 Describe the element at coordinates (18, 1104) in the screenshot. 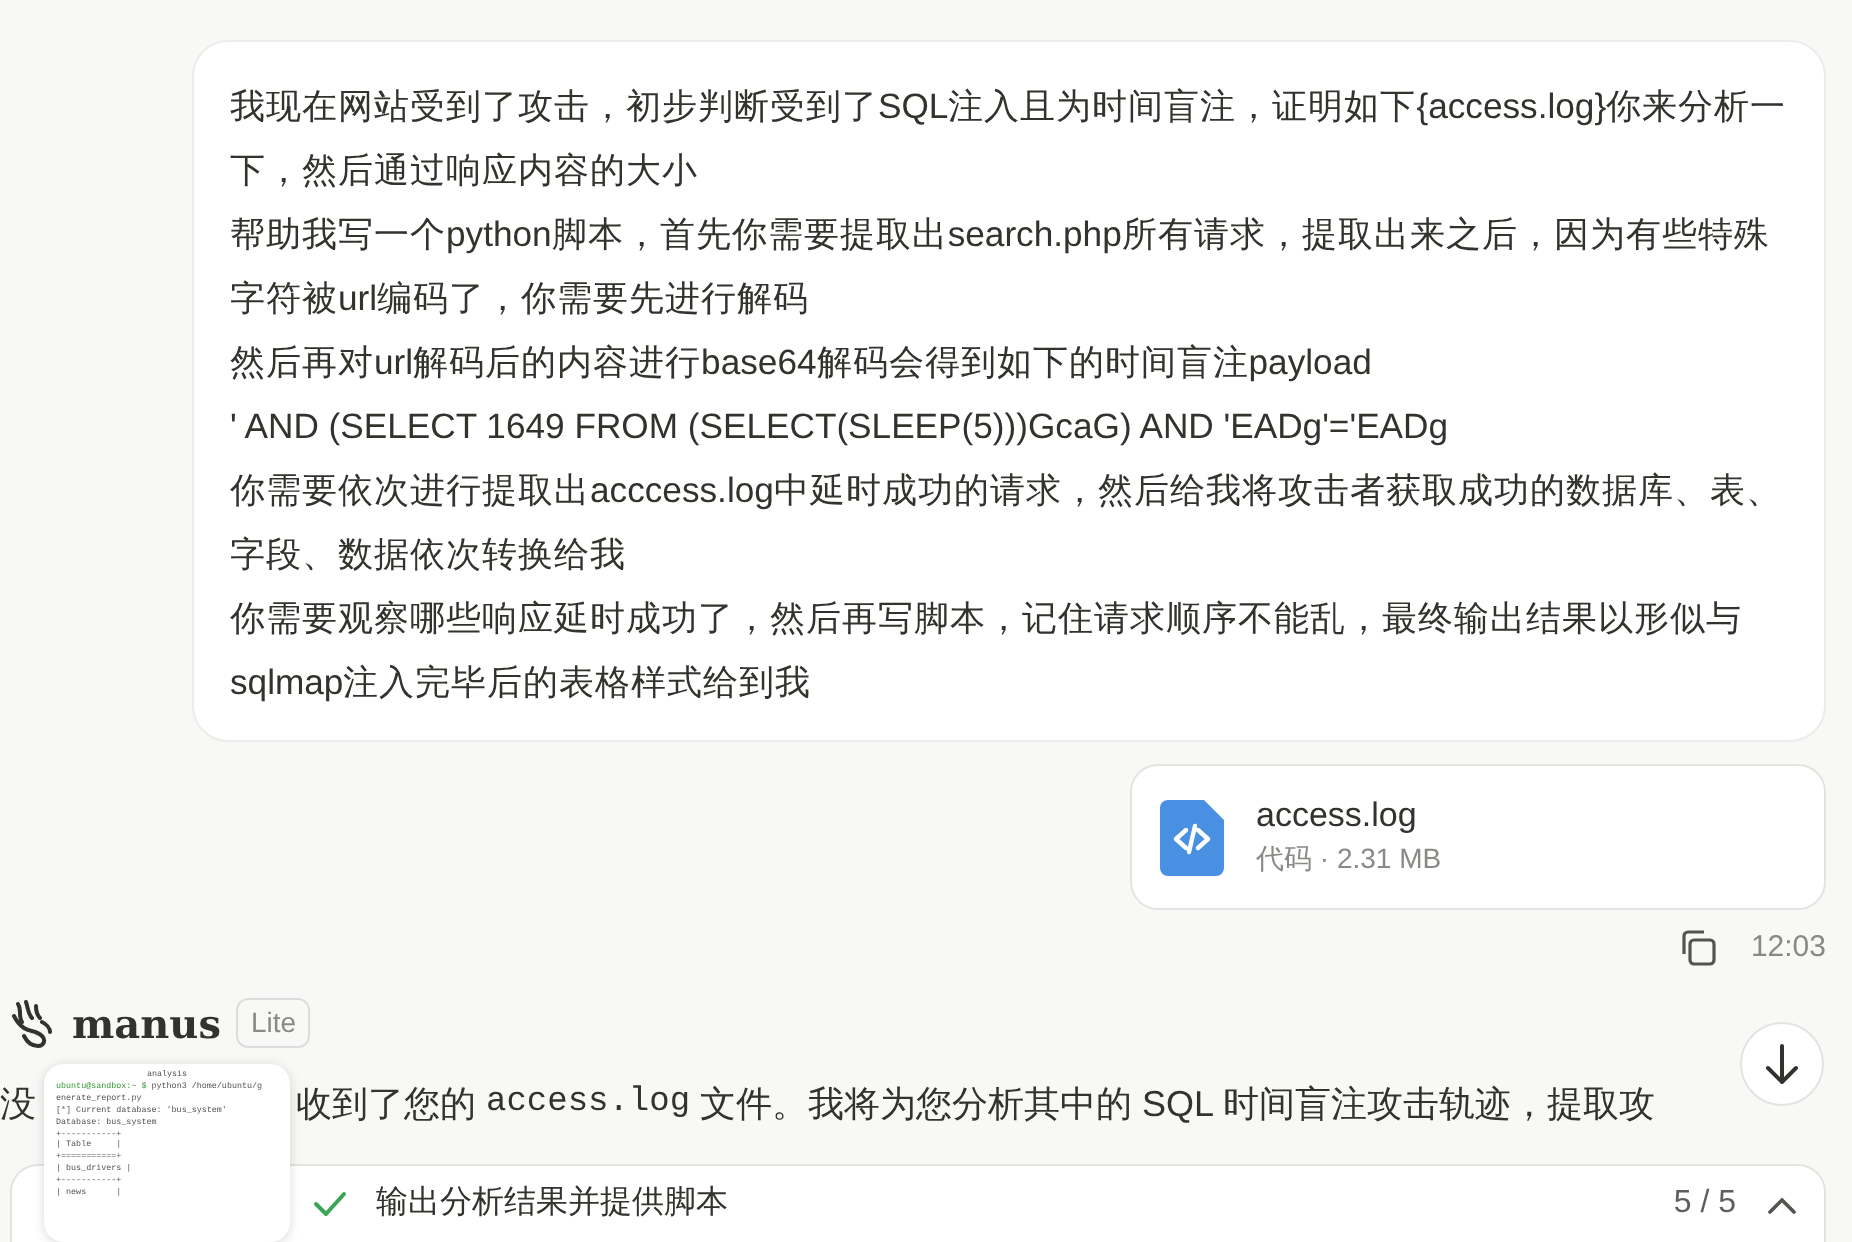

I see `reply-text: 没` at that location.